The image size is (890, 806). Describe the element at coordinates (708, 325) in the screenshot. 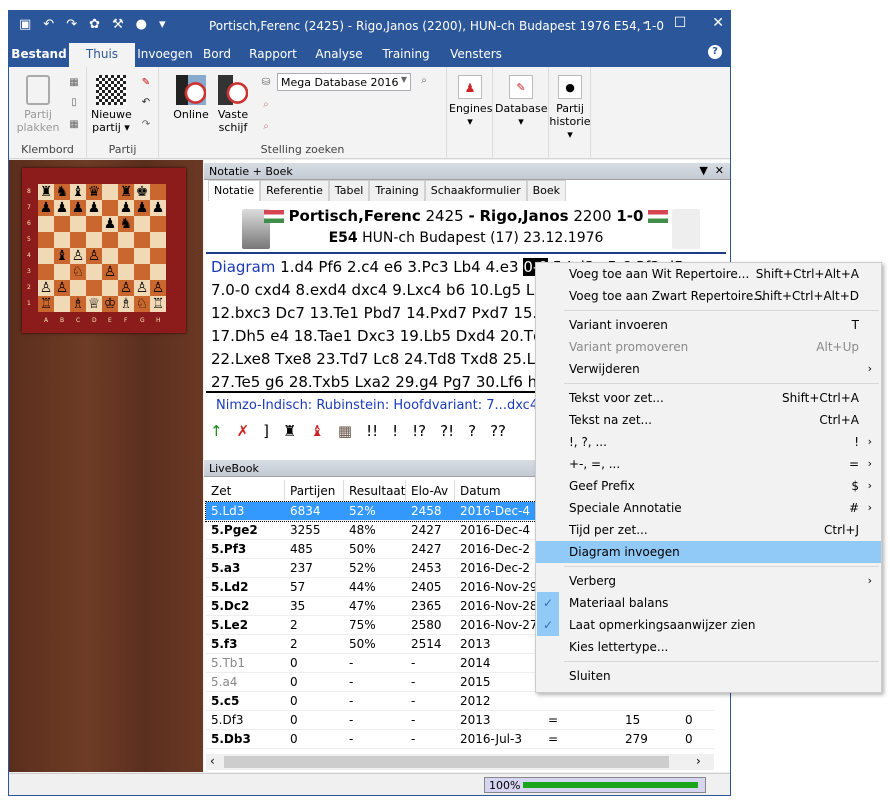

I see `menu-item: Variant invoeren T` at that location.